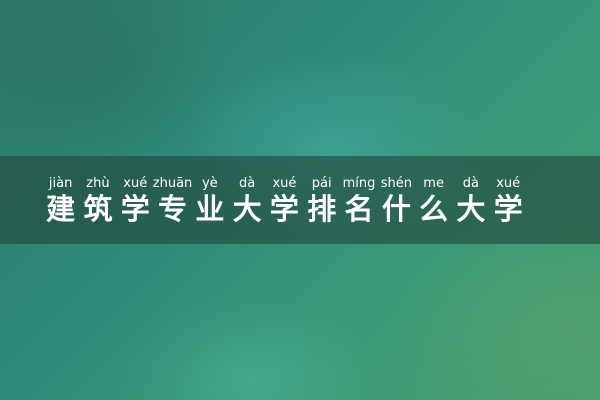 This screenshot has width=600, height=400. I want to click on title-char: míng 名, so click(358, 201).